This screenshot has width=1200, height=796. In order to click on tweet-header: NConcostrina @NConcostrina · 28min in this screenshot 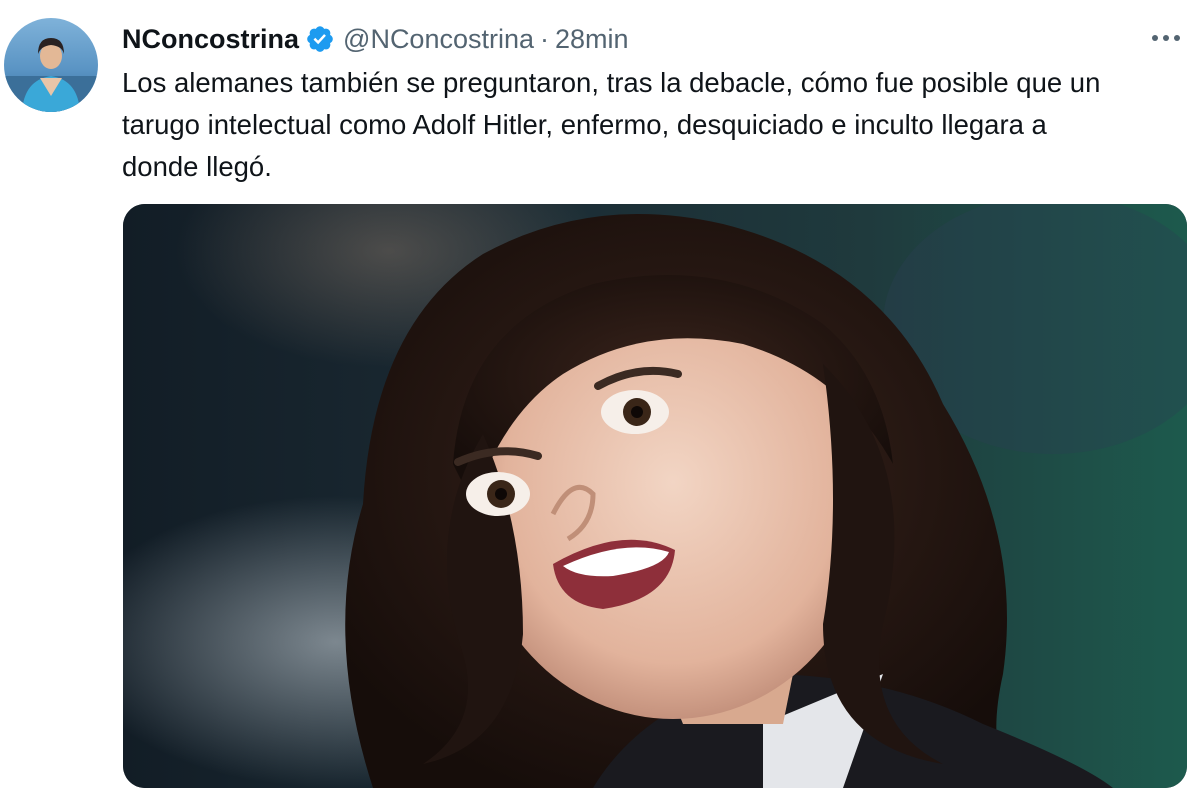, I will do `click(375, 39)`.